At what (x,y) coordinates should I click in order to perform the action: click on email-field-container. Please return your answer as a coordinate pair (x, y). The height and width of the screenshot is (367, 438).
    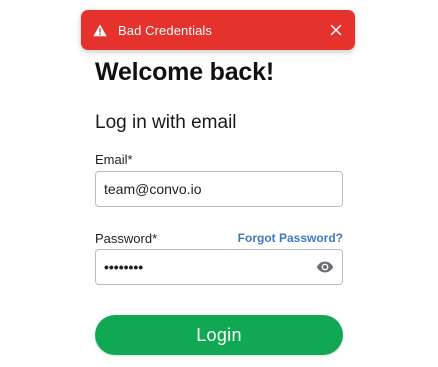
    Looking at the image, I should click on (219, 189).